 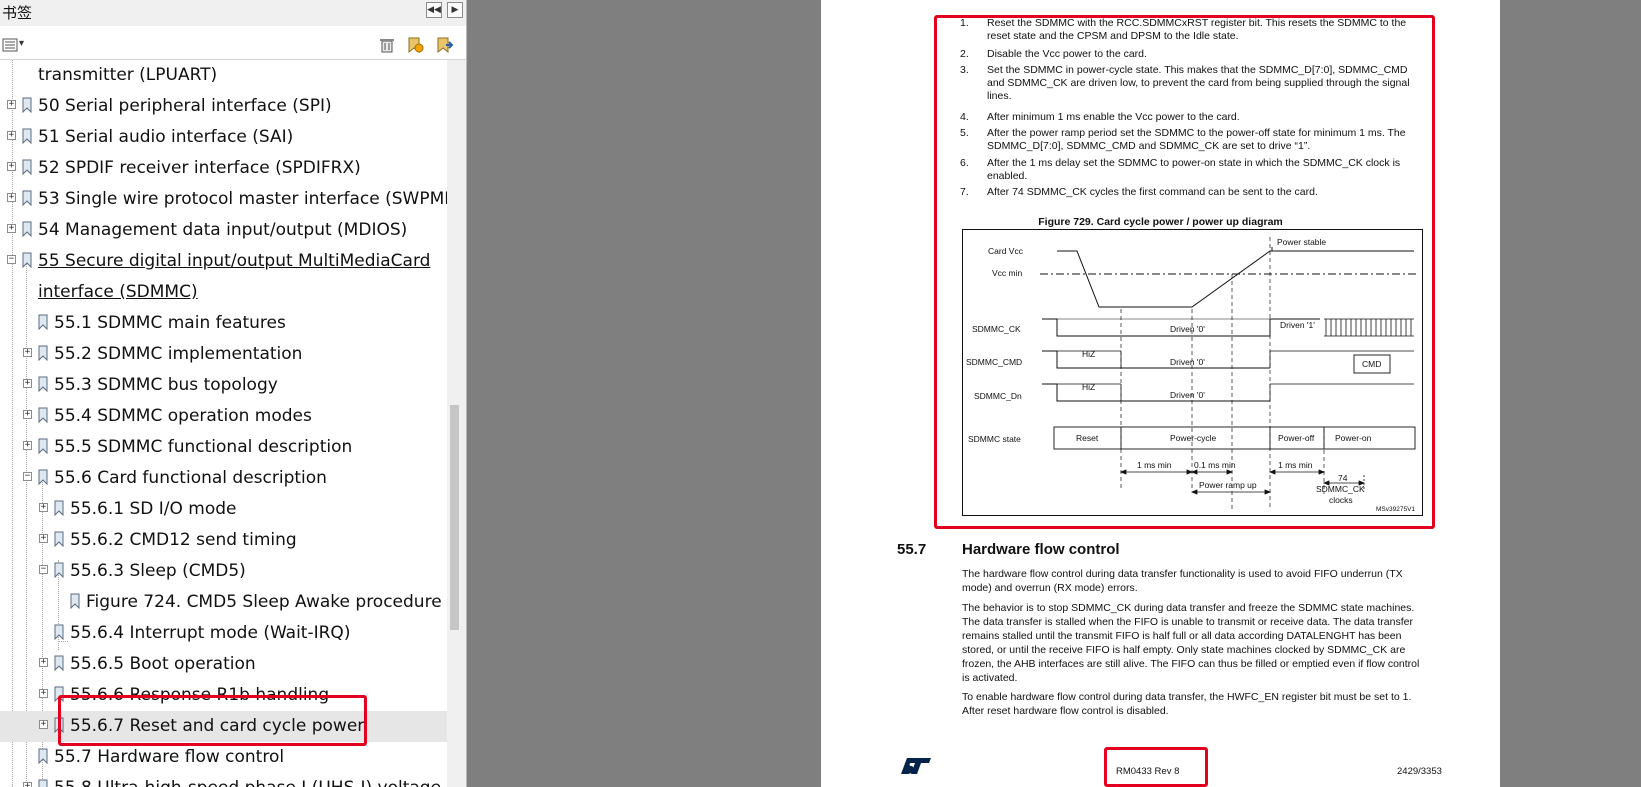 I want to click on expand-bookmark-button, so click(x=445, y=45).